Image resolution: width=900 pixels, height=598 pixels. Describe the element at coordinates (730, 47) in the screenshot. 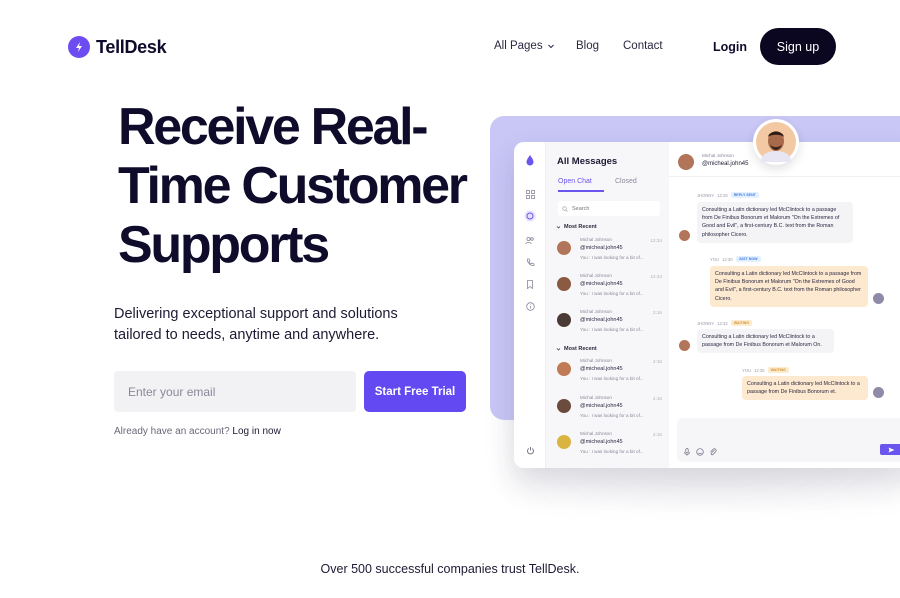

I see `login-link: Login` at that location.